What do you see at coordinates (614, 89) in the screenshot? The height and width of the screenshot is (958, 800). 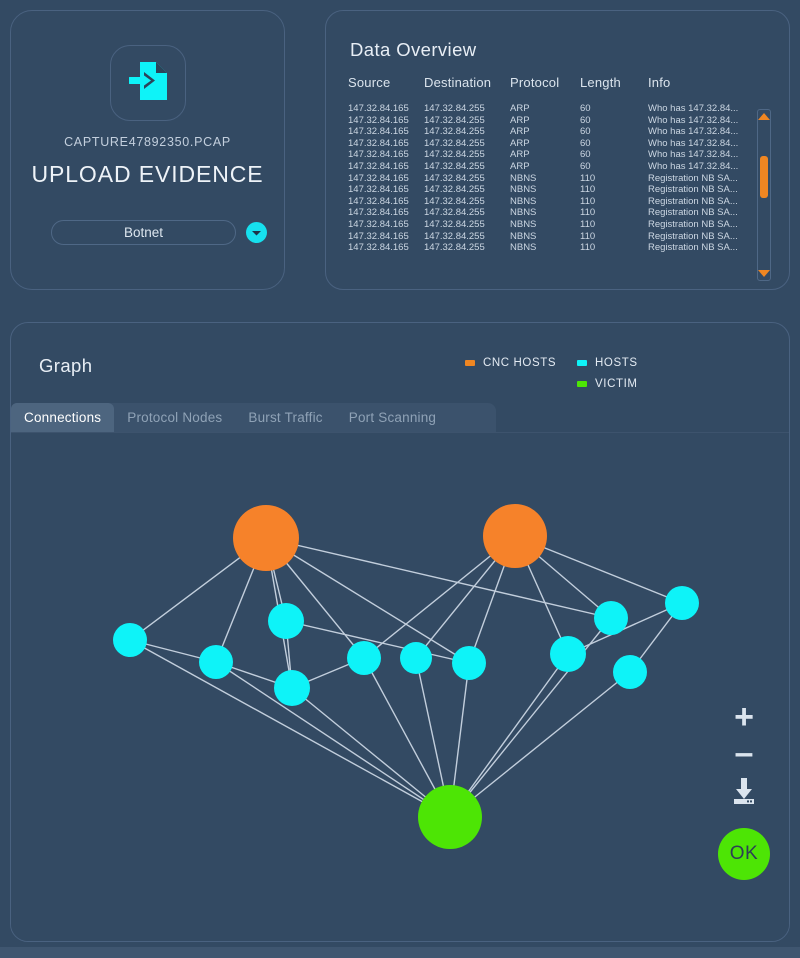 I see `column-header-length: Length` at bounding box center [614, 89].